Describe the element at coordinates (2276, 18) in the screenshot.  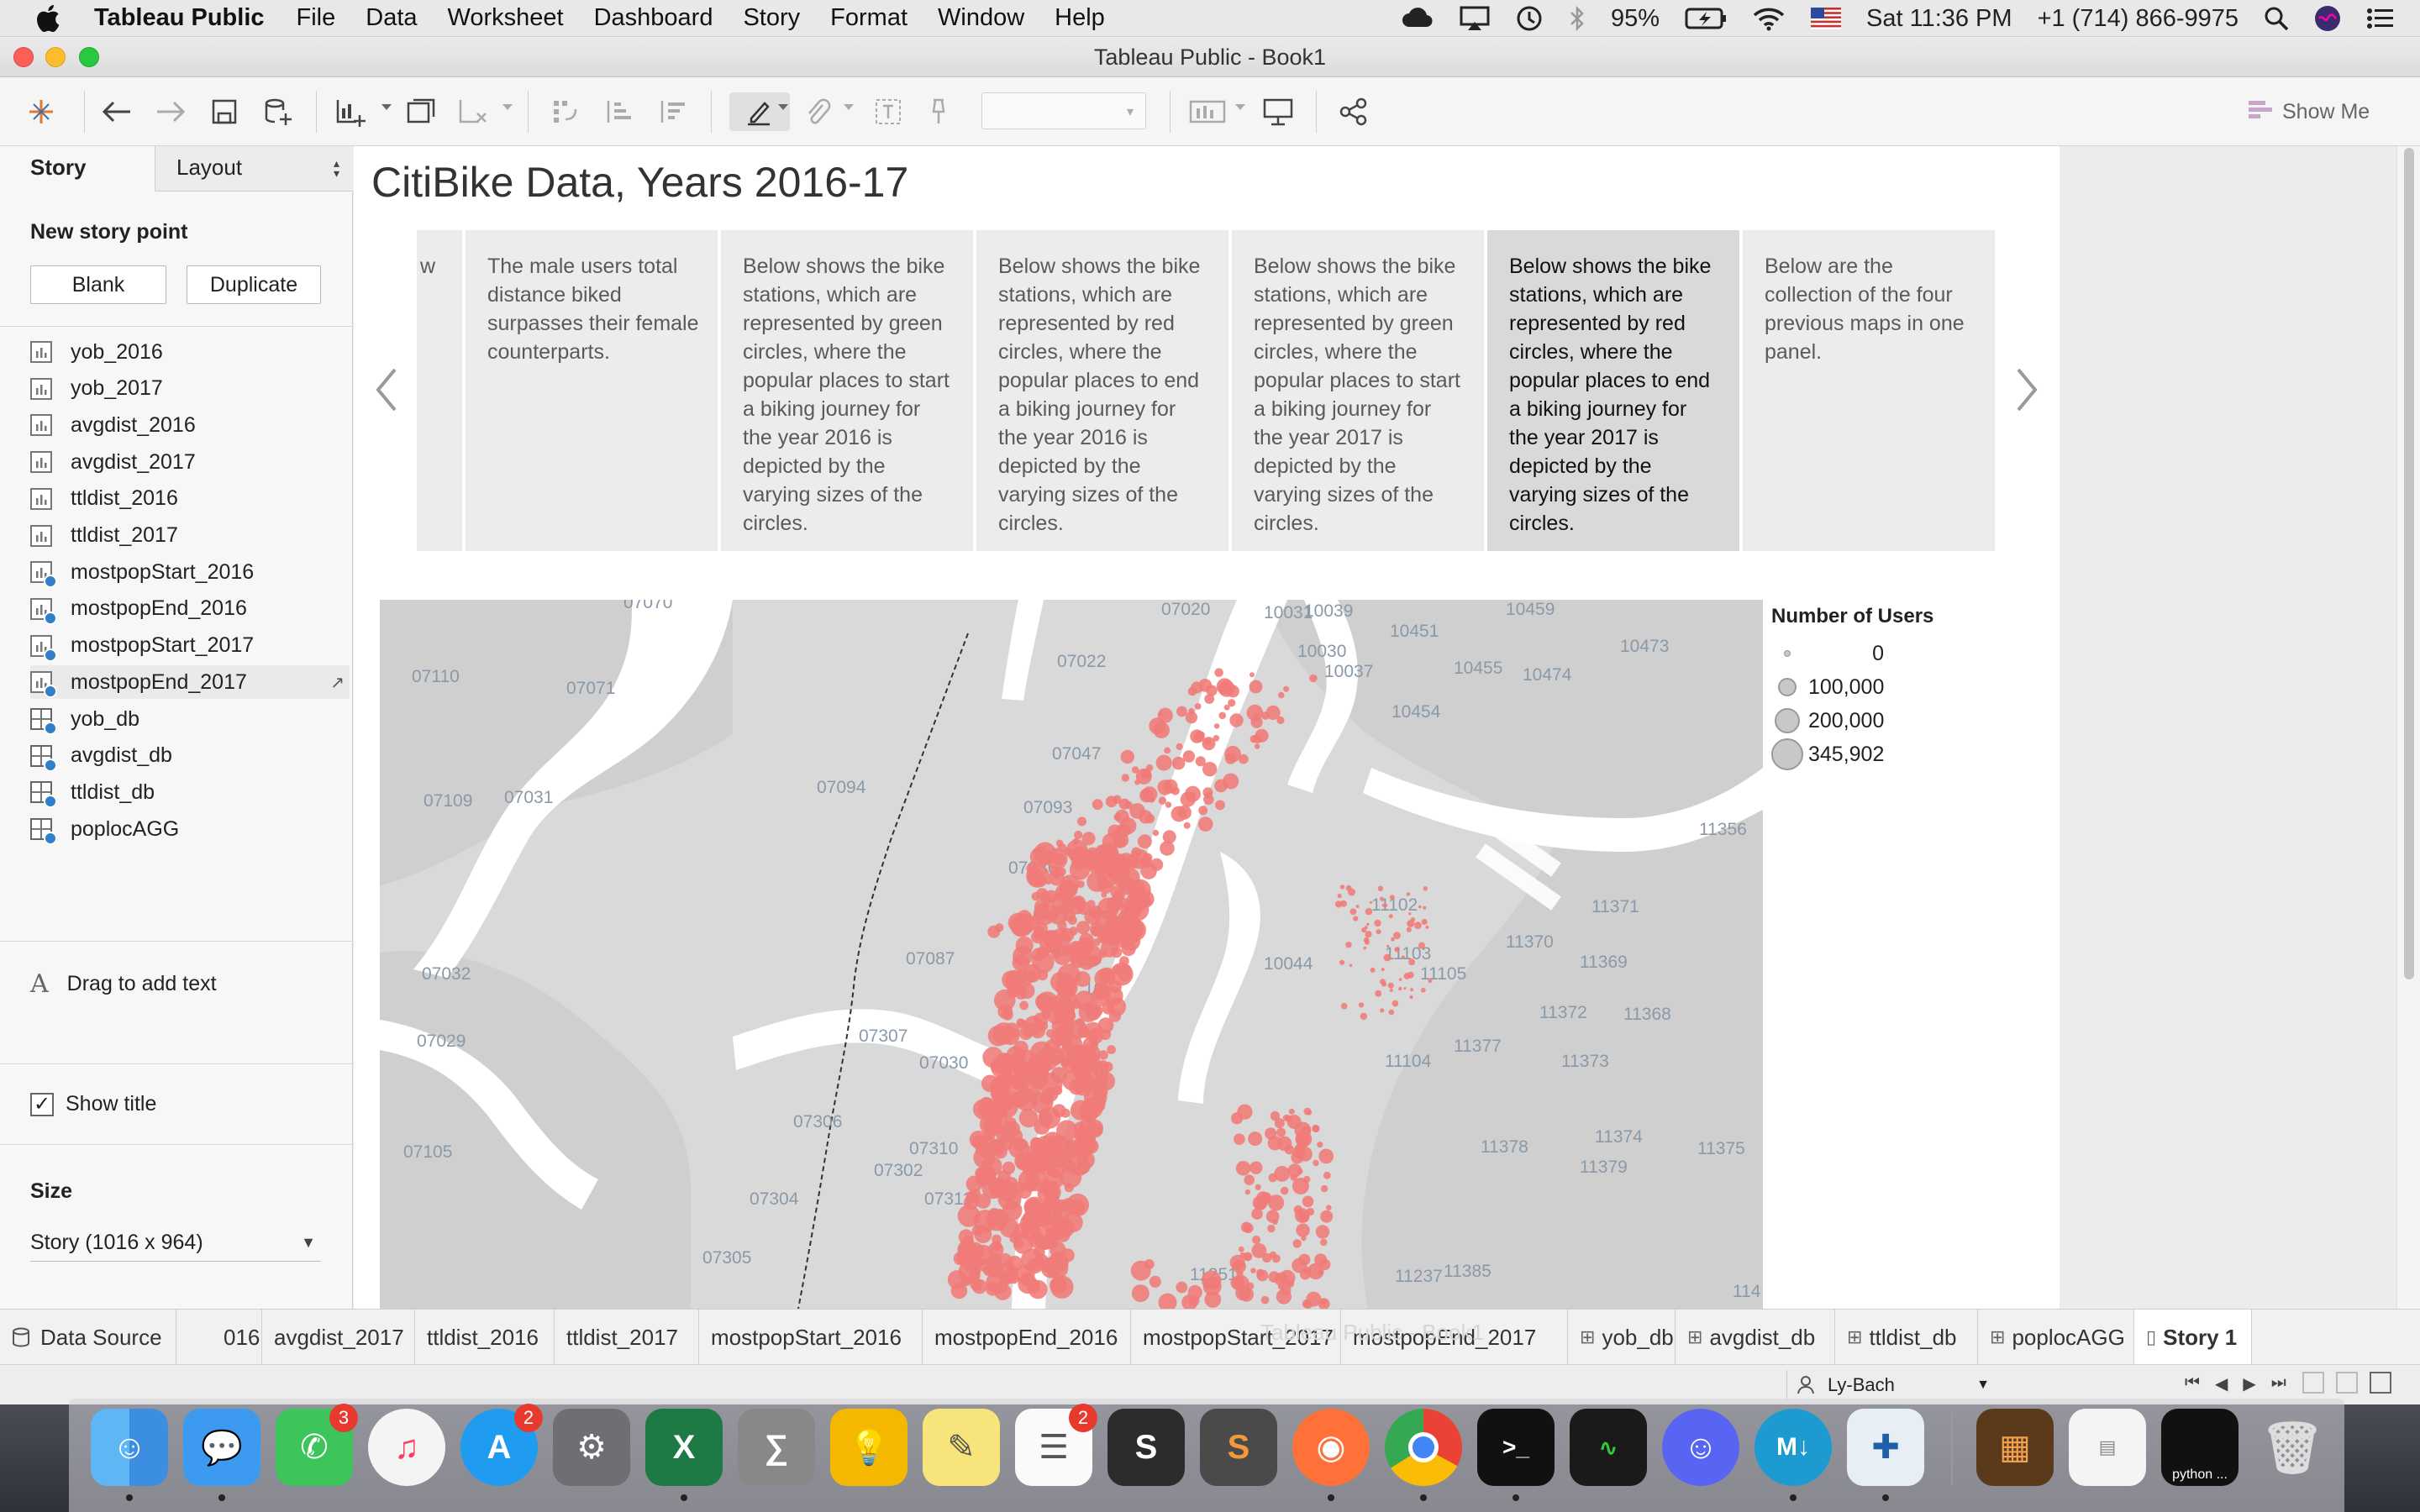
I see `spotlight-search-icon` at that location.